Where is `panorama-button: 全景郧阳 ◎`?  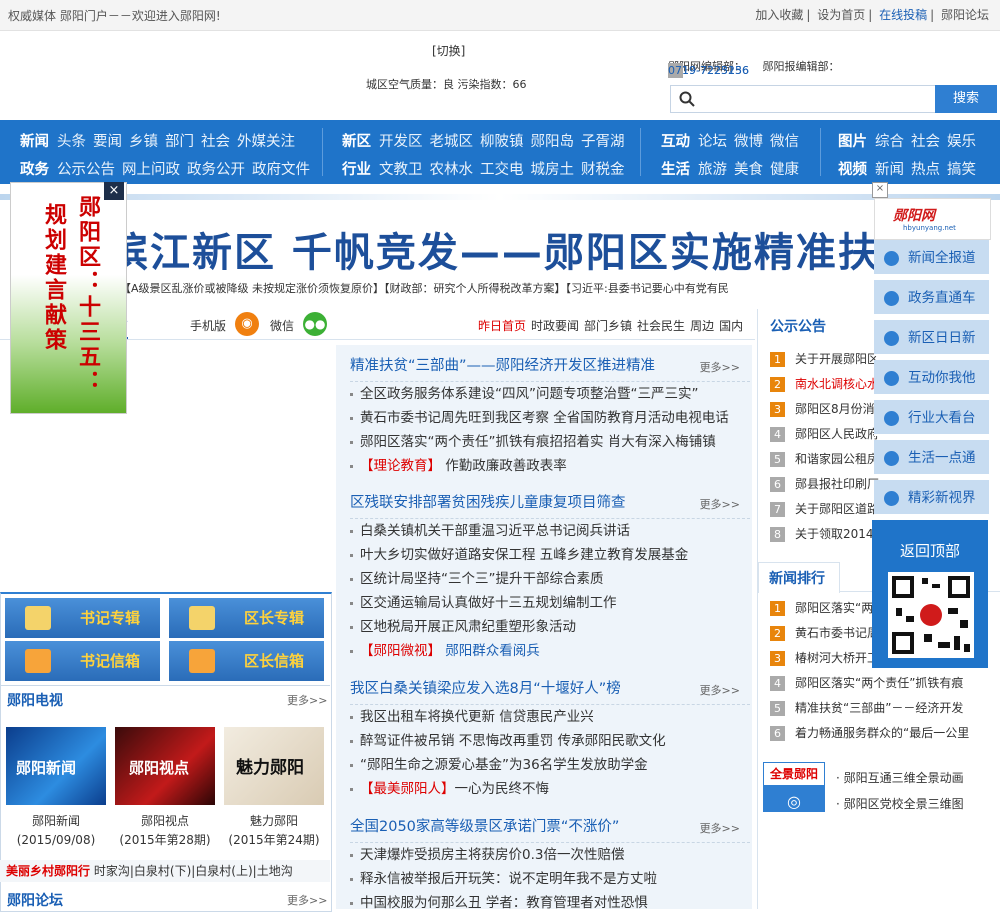 panorama-button: 全景郧阳 ◎ is located at coordinates (794, 787).